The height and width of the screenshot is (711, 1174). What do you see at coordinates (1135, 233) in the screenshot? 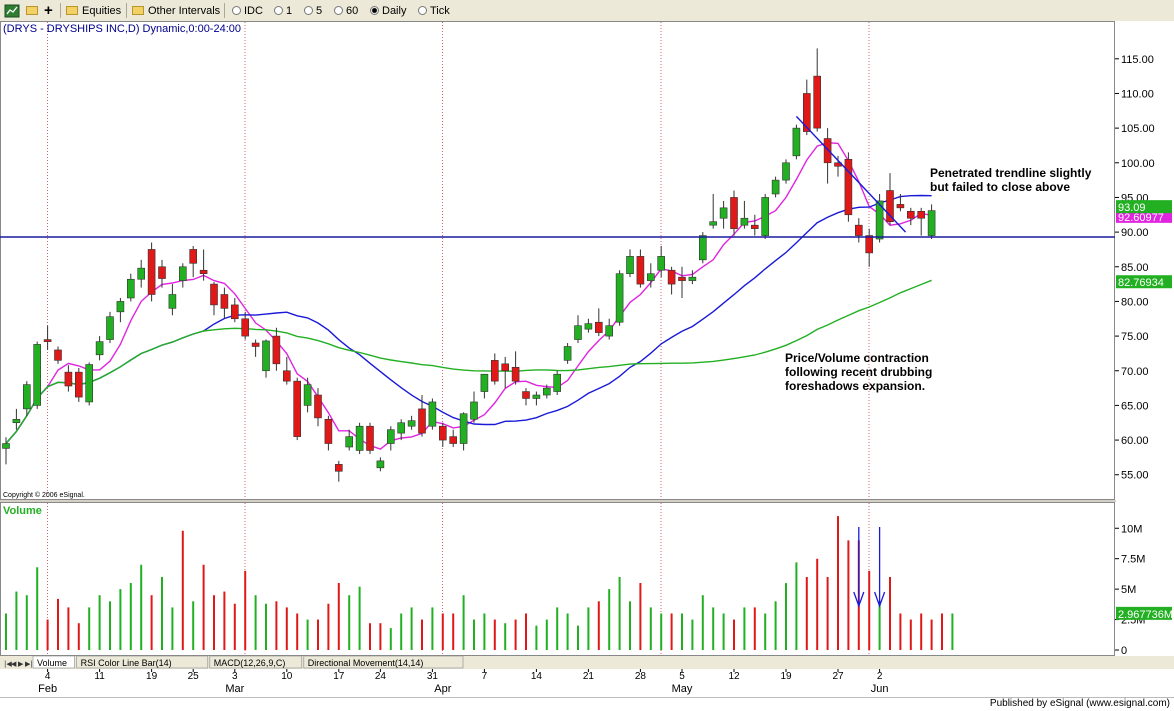
I see `price-tick-label: 90.00` at bounding box center [1135, 233].